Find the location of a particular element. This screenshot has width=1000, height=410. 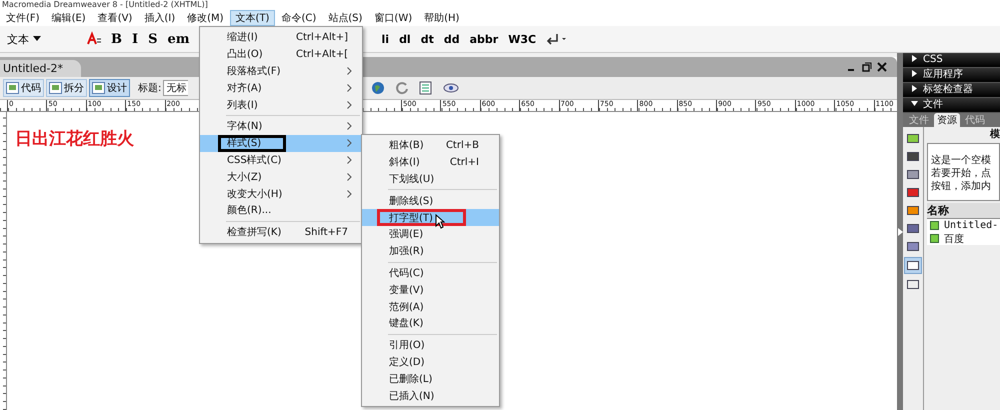

format-button: abbr is located at coordinates (484, 39).